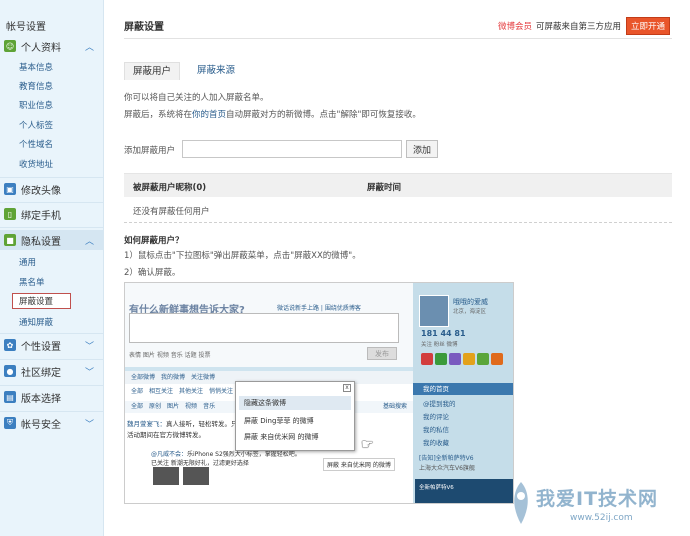 The height and width of the screenshot is (536, 690). Describe the element at coordinates (10, 189) in the screenshot. I see `avatar-icon: ▣` at that location.